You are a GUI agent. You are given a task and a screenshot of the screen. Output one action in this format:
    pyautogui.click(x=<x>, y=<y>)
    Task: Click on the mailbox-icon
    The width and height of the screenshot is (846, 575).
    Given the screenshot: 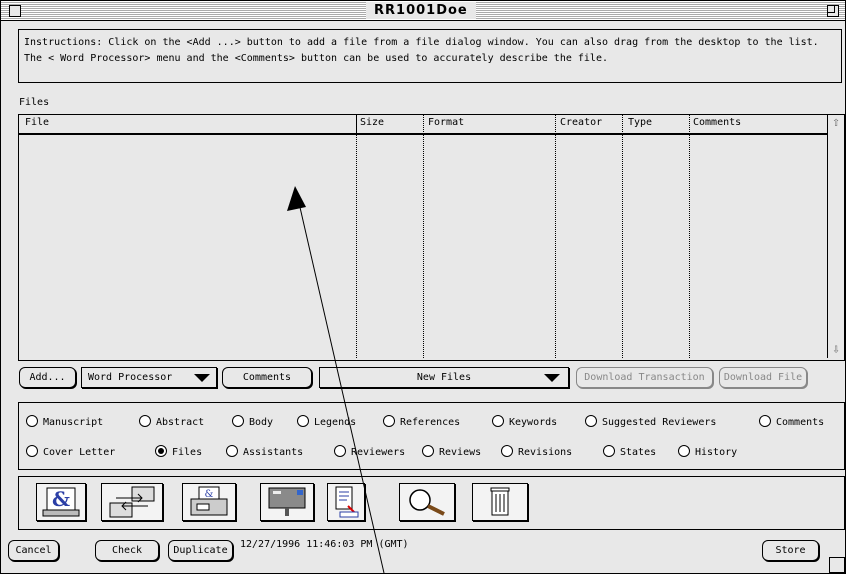 What is the action you would take?
    pyautogui.click(x=287, y=502)
    